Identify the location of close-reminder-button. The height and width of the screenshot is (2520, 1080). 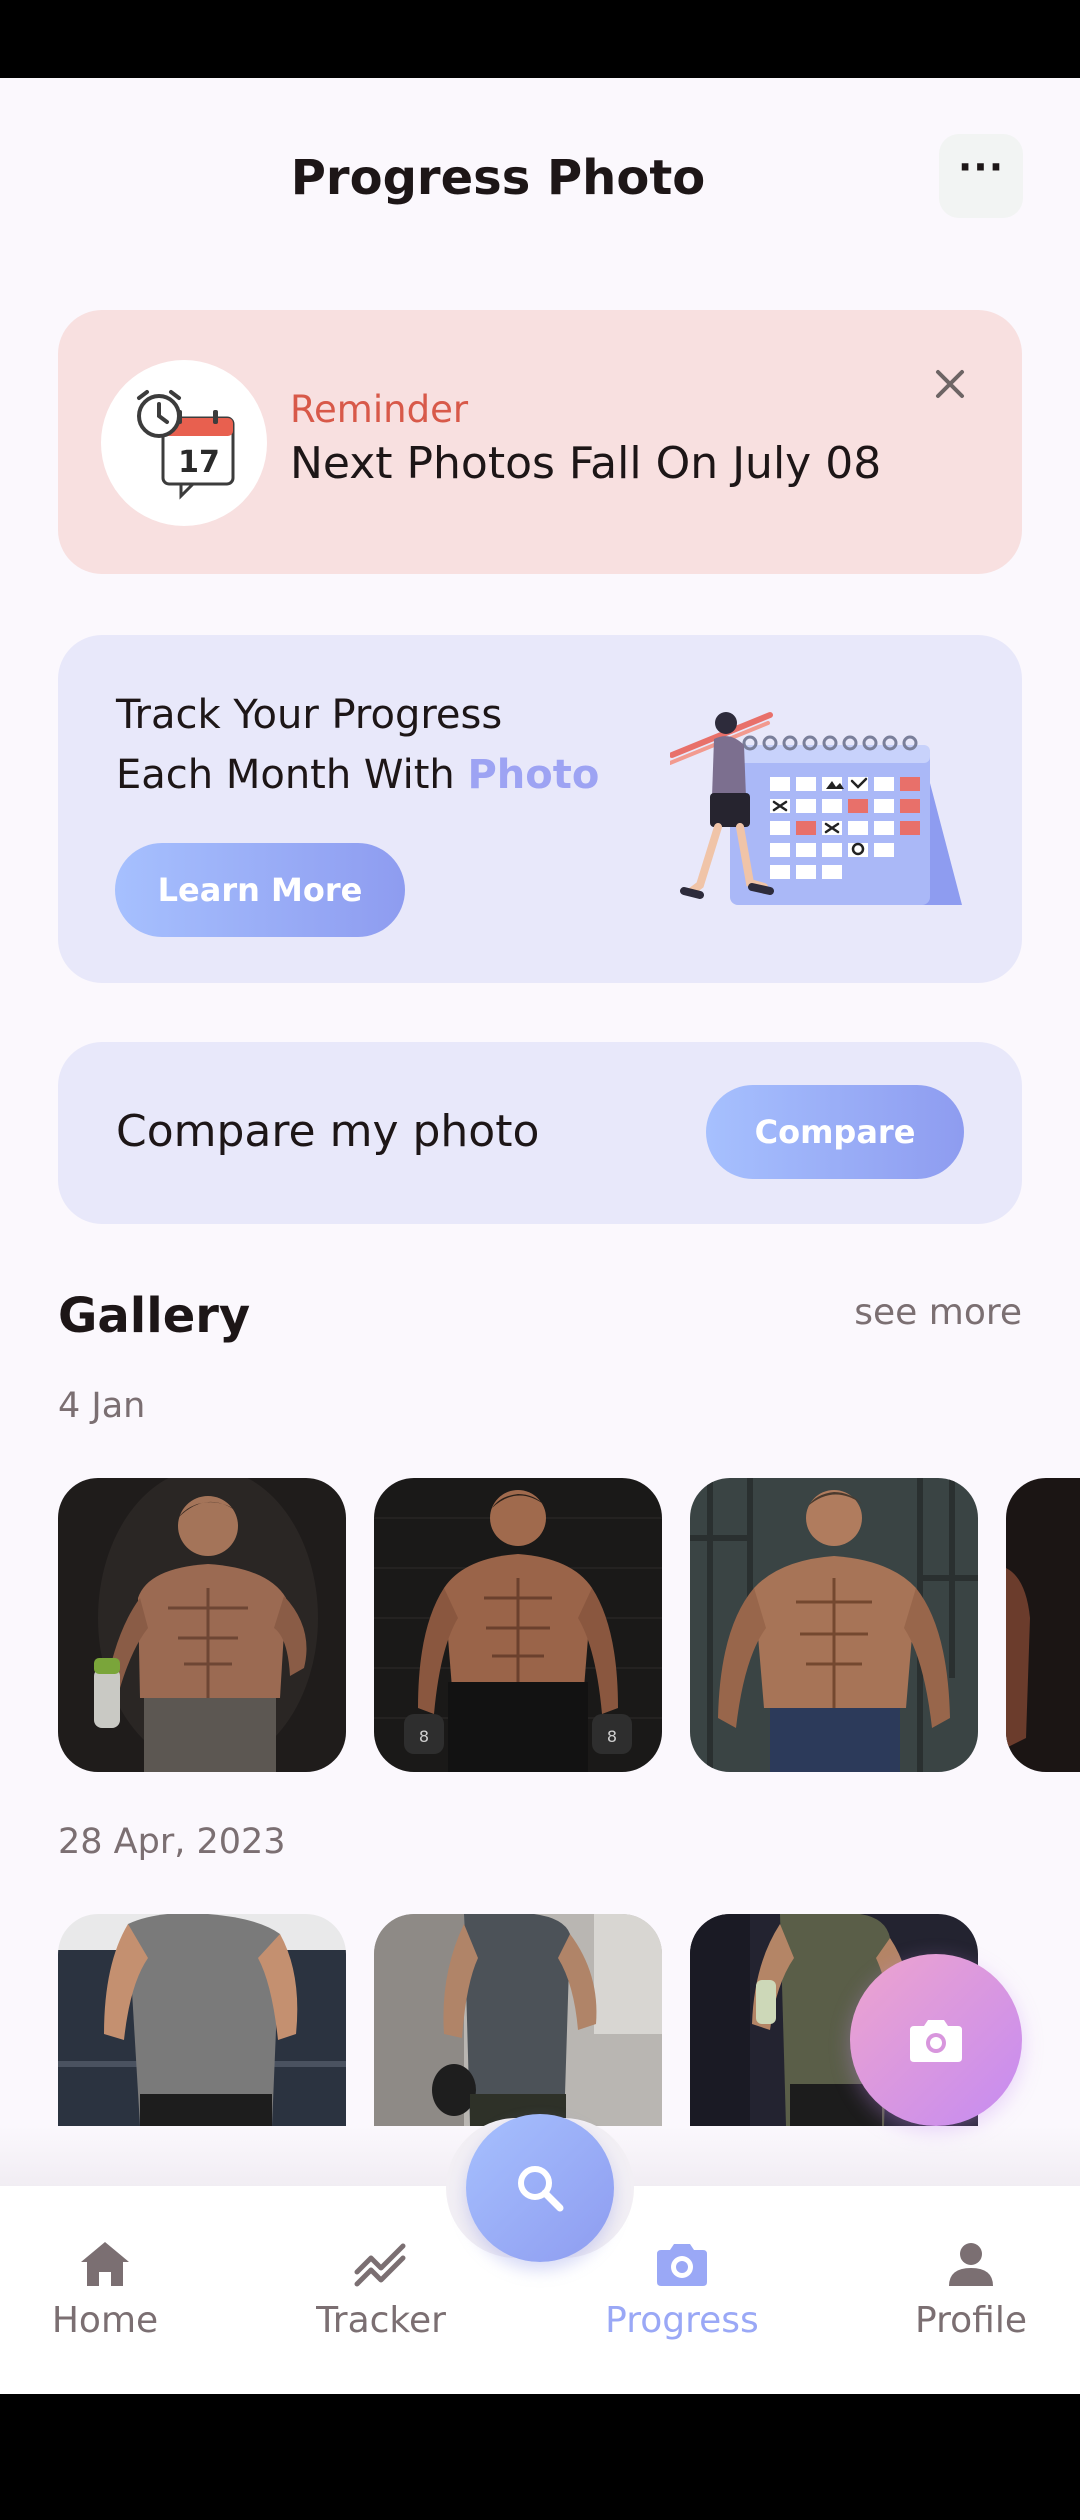
(950, 384).